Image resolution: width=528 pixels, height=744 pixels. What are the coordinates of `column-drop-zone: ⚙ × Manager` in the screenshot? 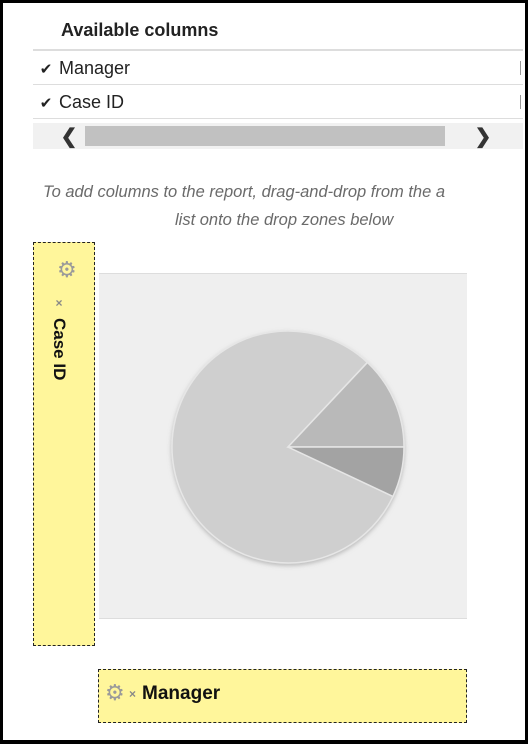 It's located at (282, 696).